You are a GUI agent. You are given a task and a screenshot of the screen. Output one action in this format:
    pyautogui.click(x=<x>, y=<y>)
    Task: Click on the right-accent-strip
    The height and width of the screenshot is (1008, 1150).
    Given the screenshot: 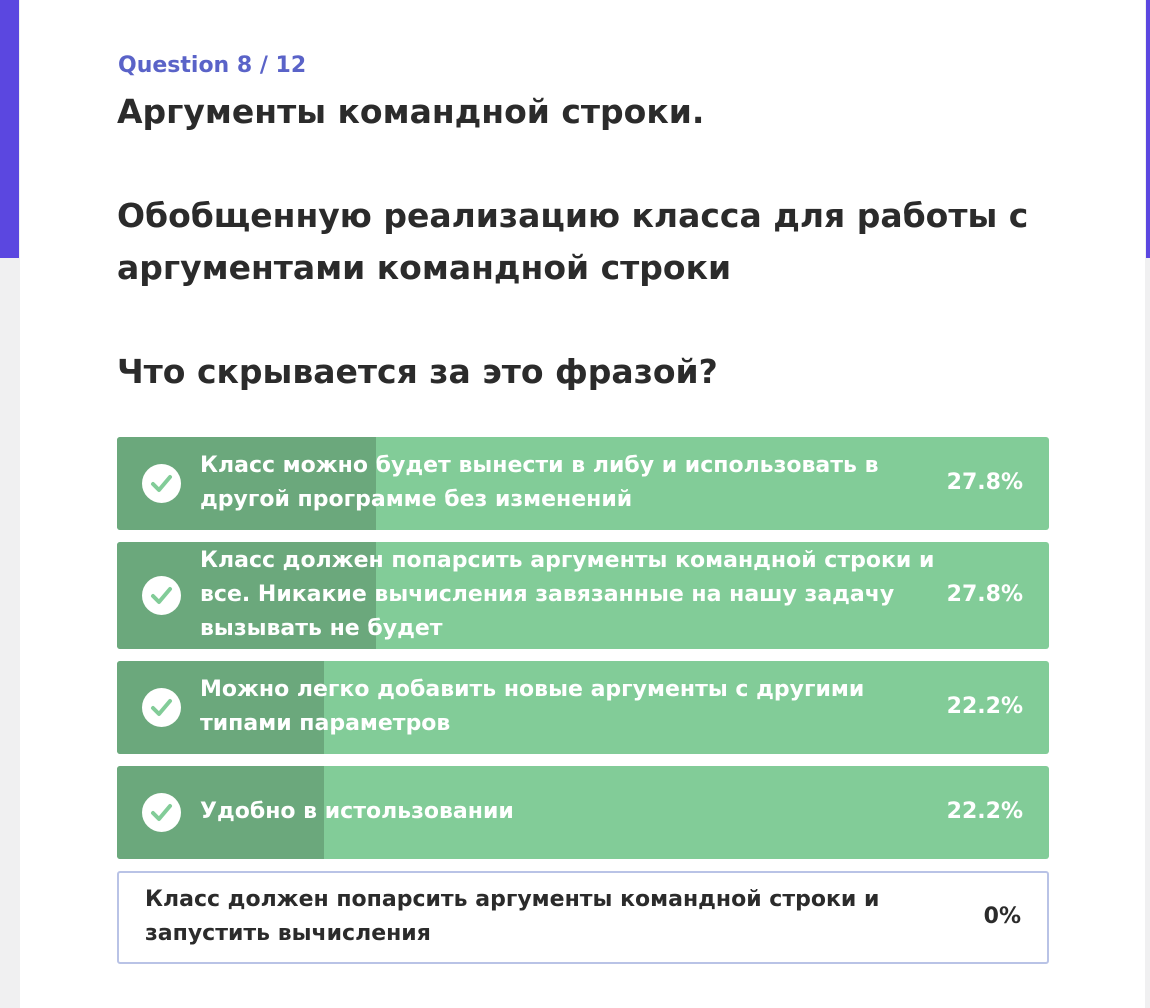 What is the action you would take?
    pyautogui.click(x=1148, y=129)
    